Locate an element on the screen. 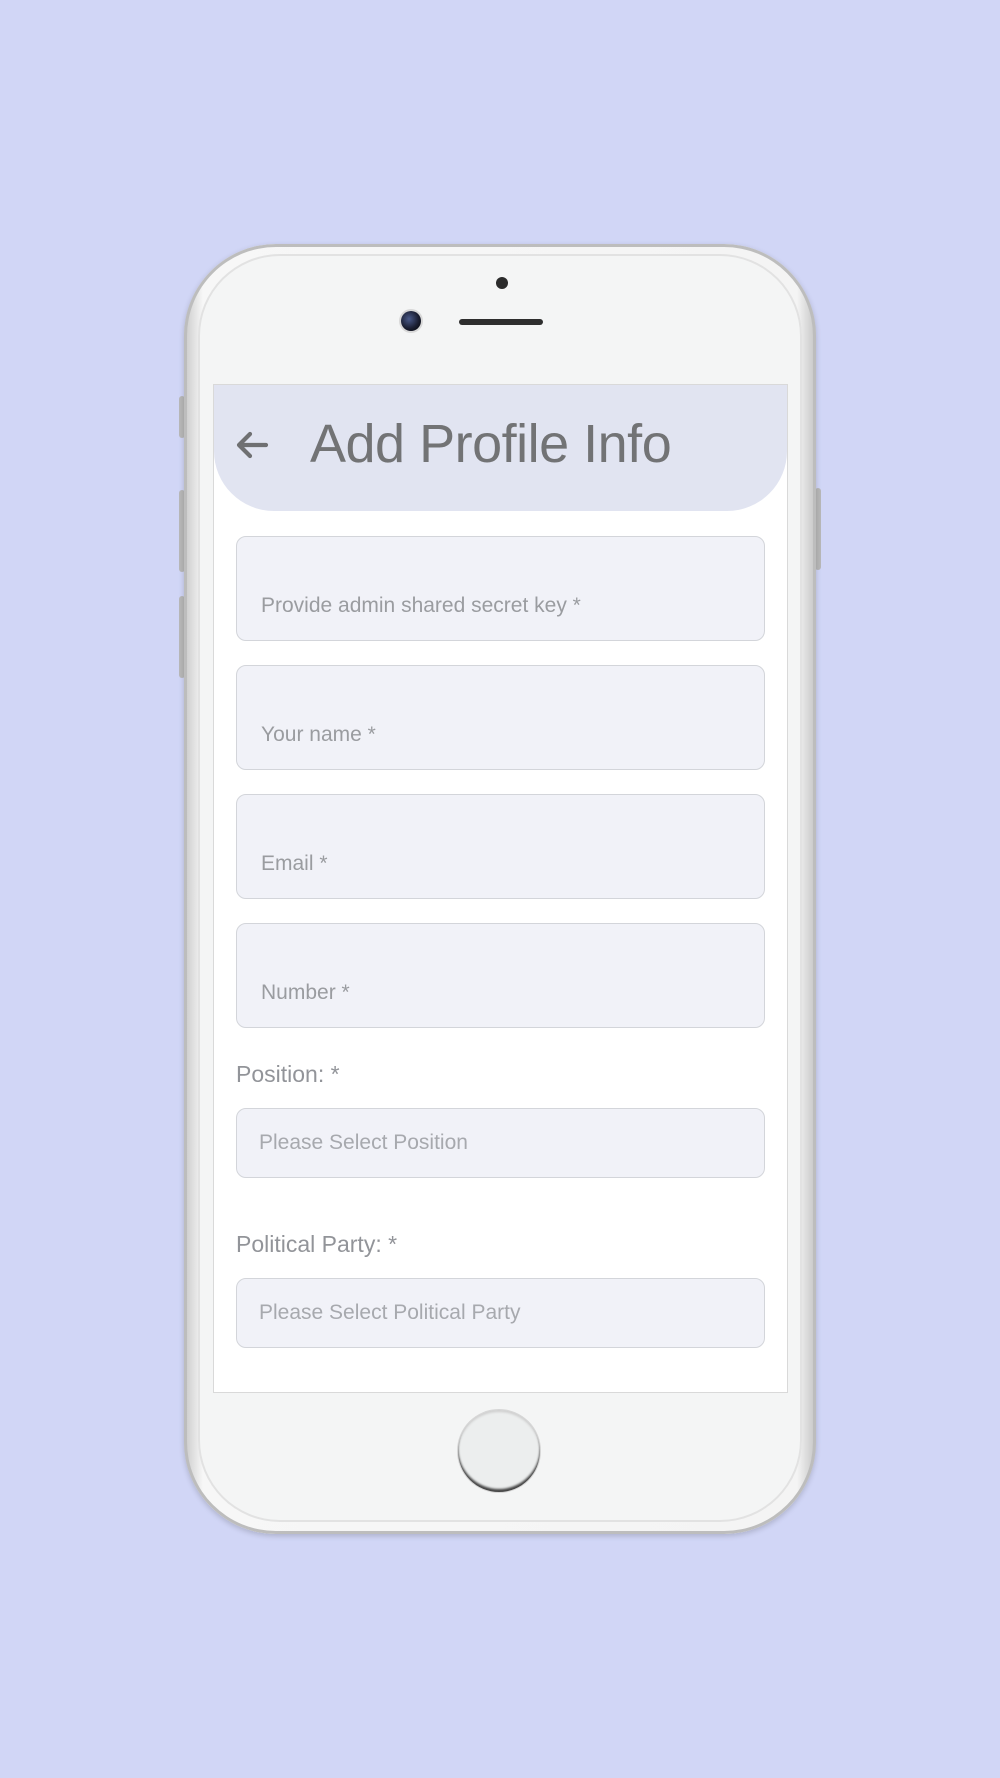  position-label: Position: * is located at coordinates (288, 1074).